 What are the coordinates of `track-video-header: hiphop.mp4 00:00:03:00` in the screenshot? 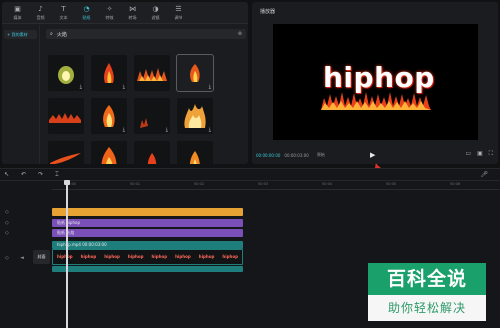 It's located at (147, 245).